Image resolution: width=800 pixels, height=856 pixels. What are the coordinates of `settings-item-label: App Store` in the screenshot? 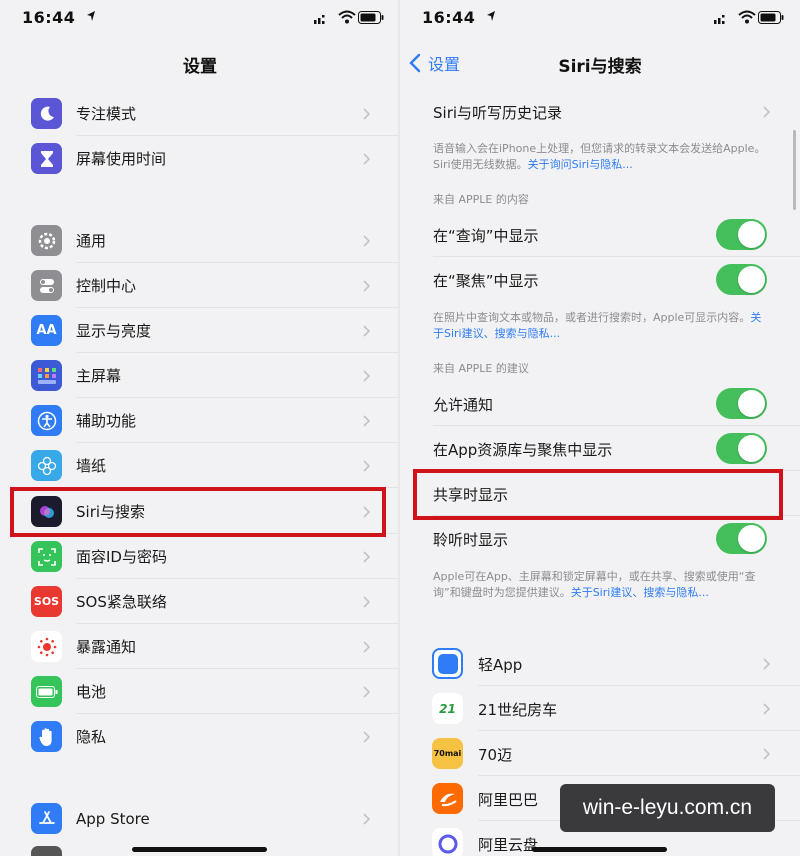 It's located at (113, 818).